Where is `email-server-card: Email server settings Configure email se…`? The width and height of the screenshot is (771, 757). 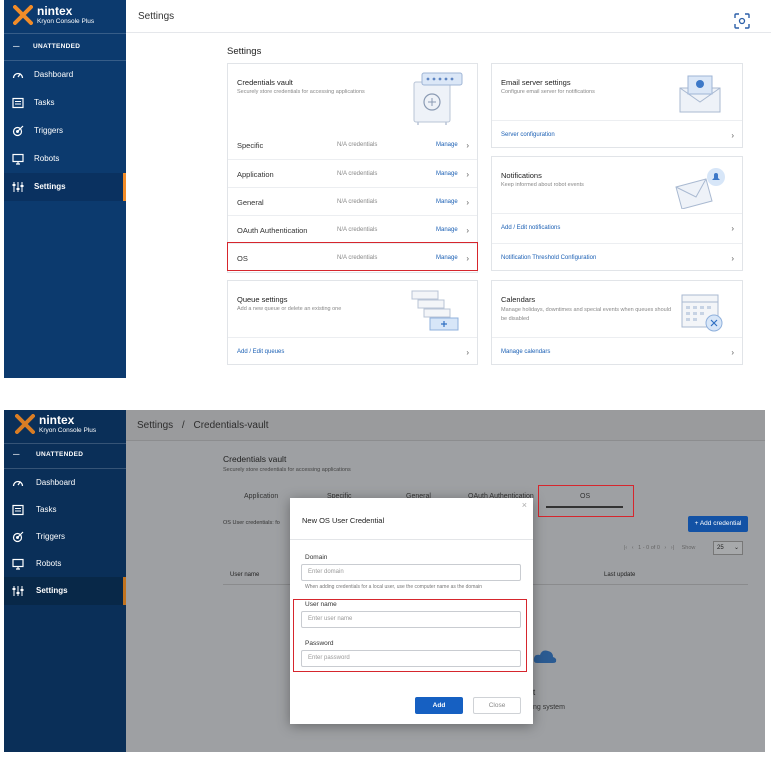
email-server-card: Email server settings Configure email se… is located at coordinates (617, 105).